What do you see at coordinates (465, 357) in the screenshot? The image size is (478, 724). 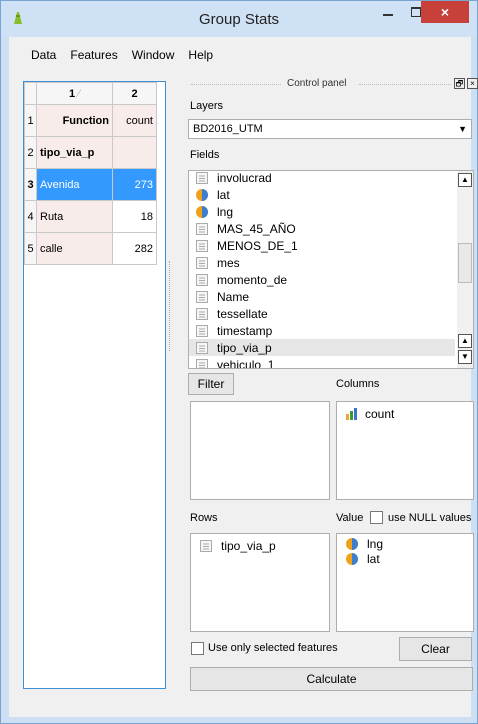 I see `scroll-down-button: ▼` at bounding box center [465, 357].